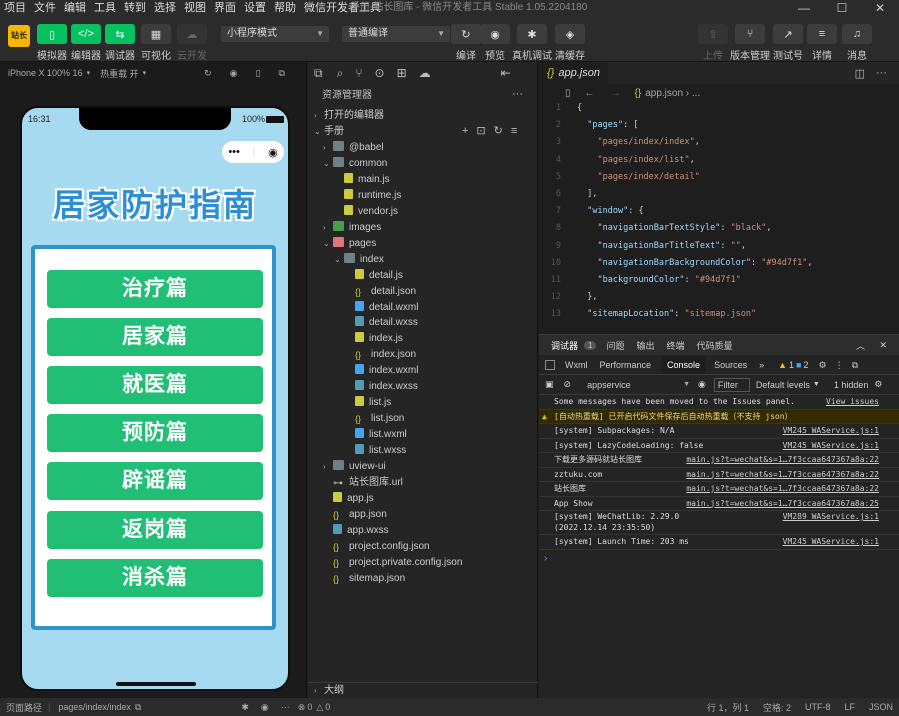 The width and height of the screenshot is (899, 716). I want to click on menu-project: 项目, so click(15, 8).